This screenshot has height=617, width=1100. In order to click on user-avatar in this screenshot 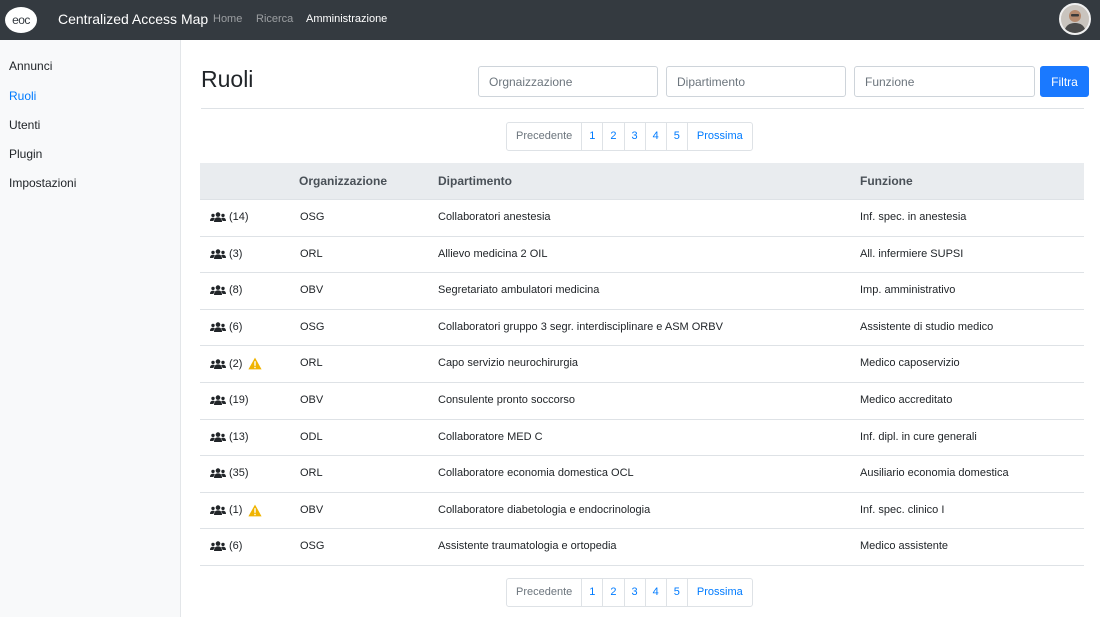, I will do `click(1075, 19)`.